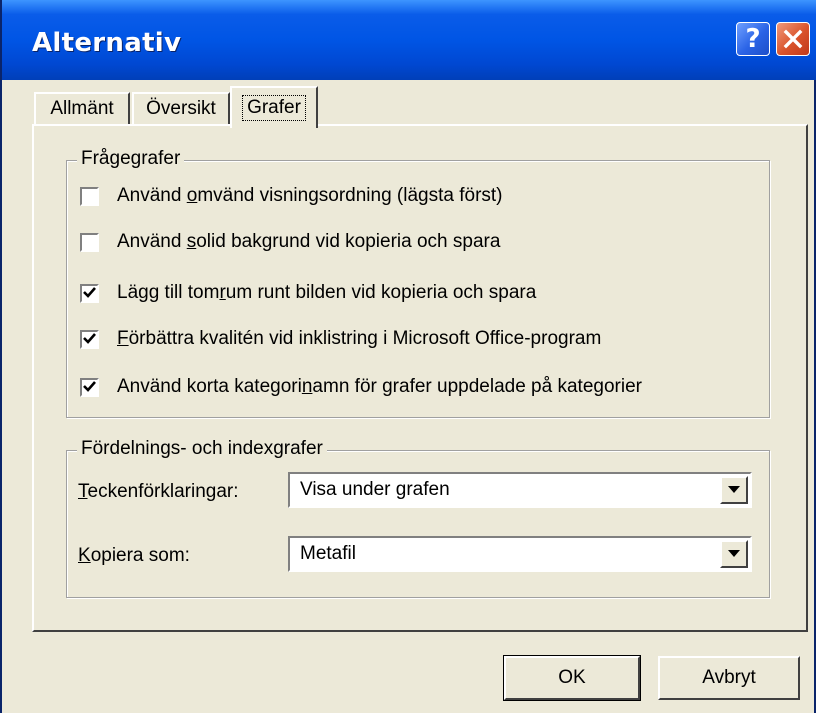 The image size is (816, 713). What do you see at coordinates (520, 554) in the screenshot?
I see `copy-as-select: Metafil` at bounding box center [520, 554].